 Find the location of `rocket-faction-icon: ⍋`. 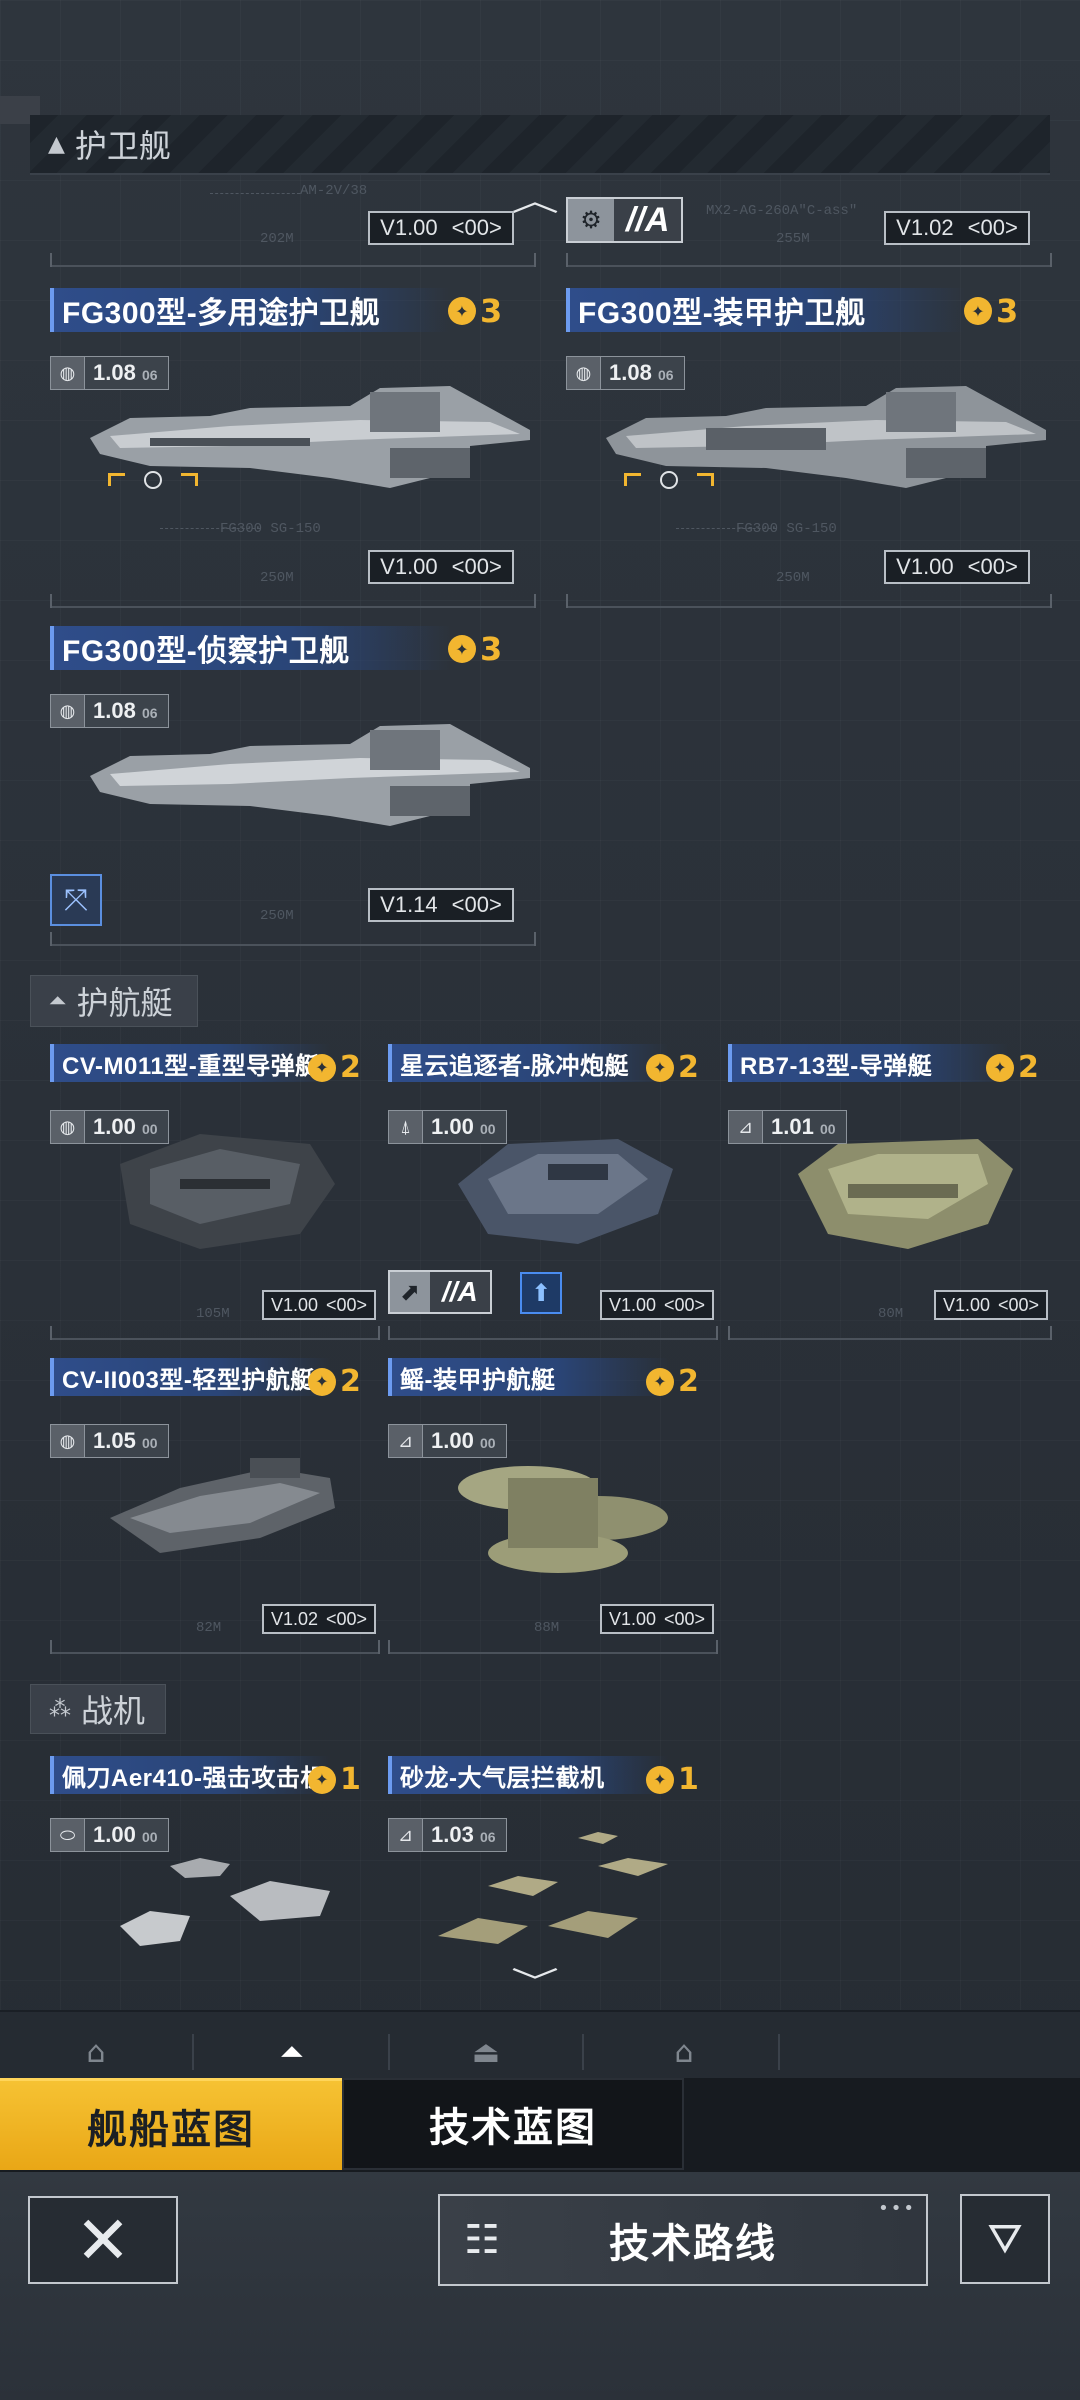

rocket-faction-icon: ⍋ is located at coordinates (406, 1127).